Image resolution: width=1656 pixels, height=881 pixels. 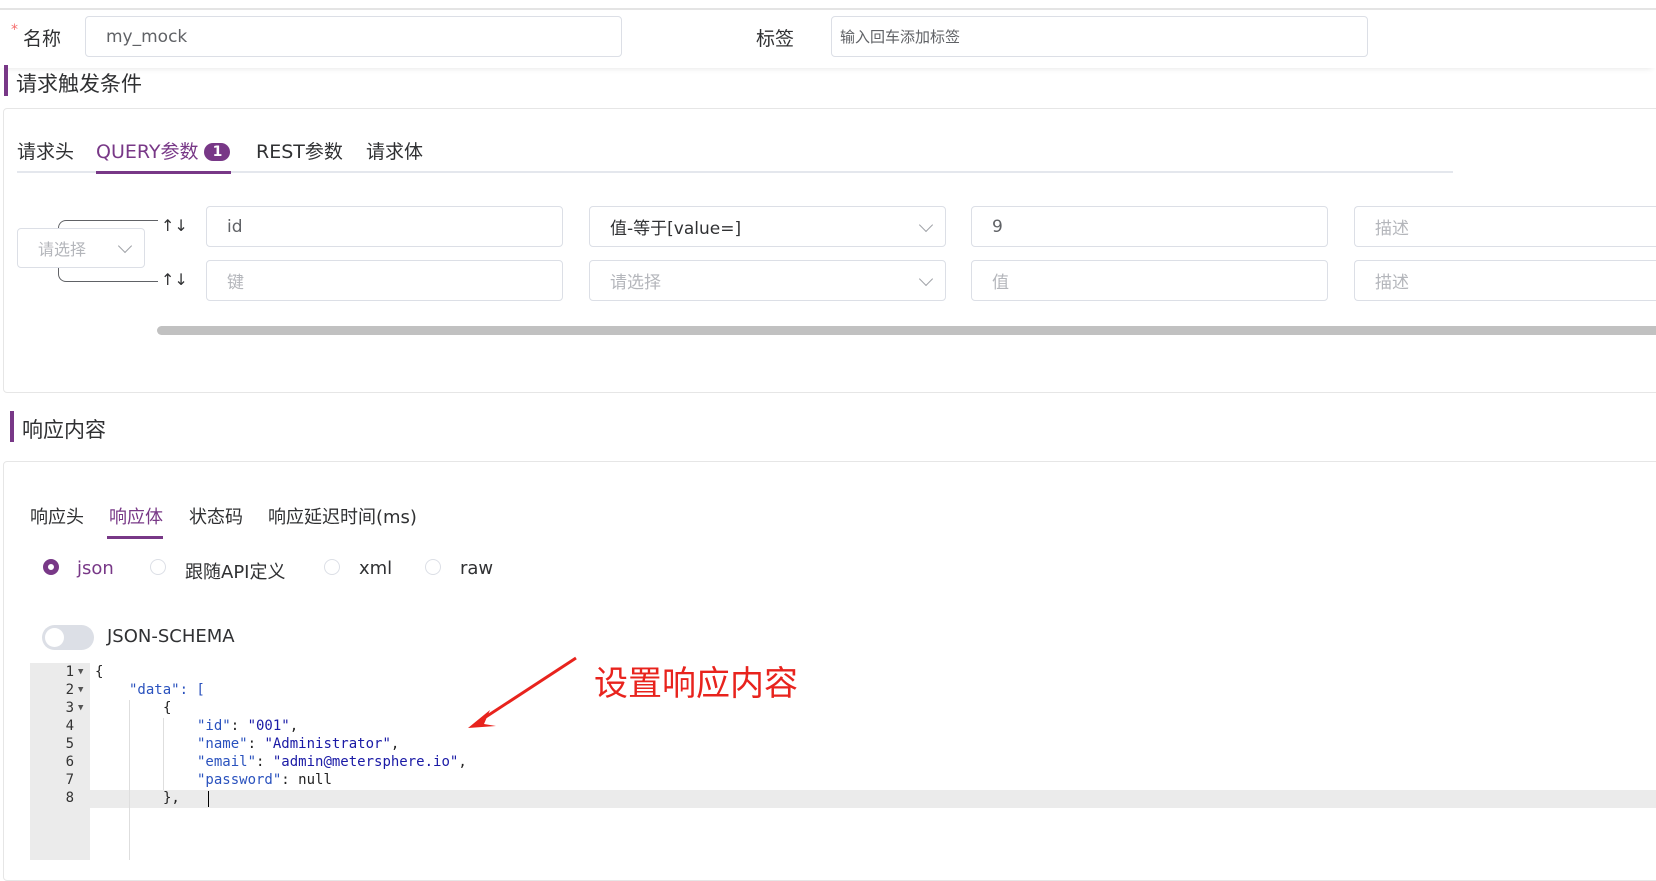 I want to click on radio-raw-label: raw, so click(x=476, y=568).